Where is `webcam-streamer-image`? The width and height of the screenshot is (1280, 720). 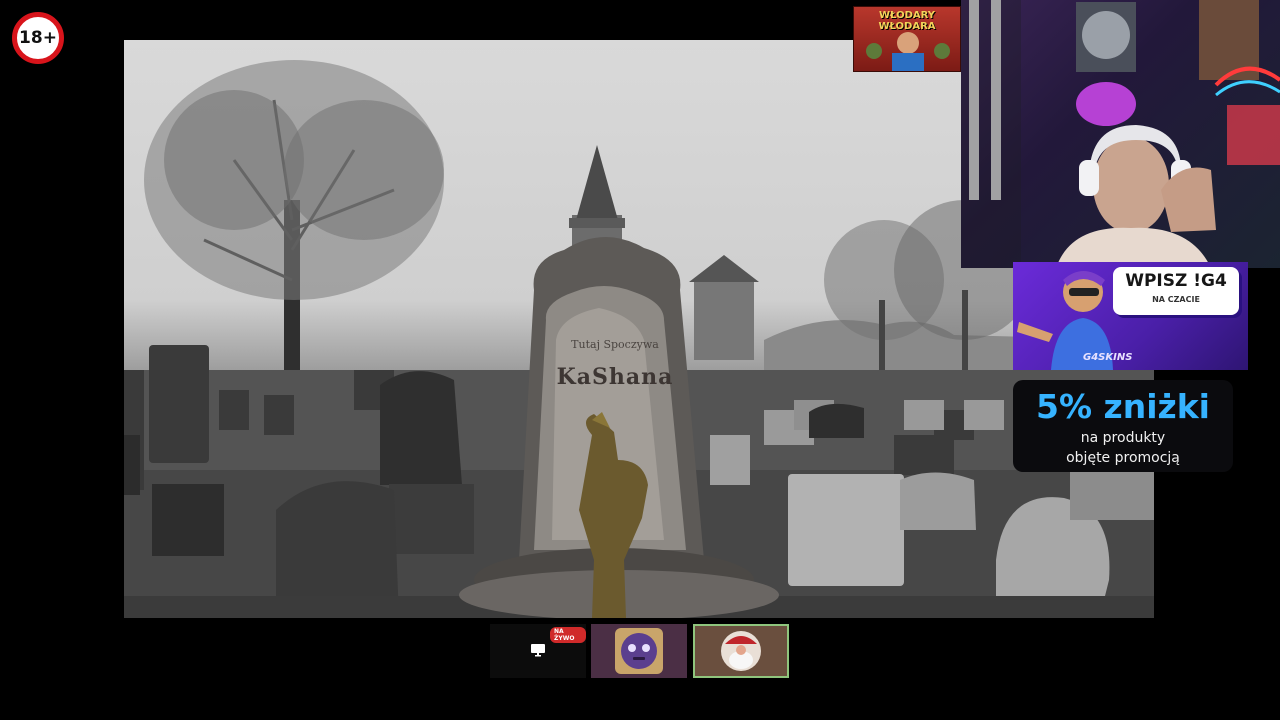
webcam-streamer-image is located at coordinates (1120, 134).